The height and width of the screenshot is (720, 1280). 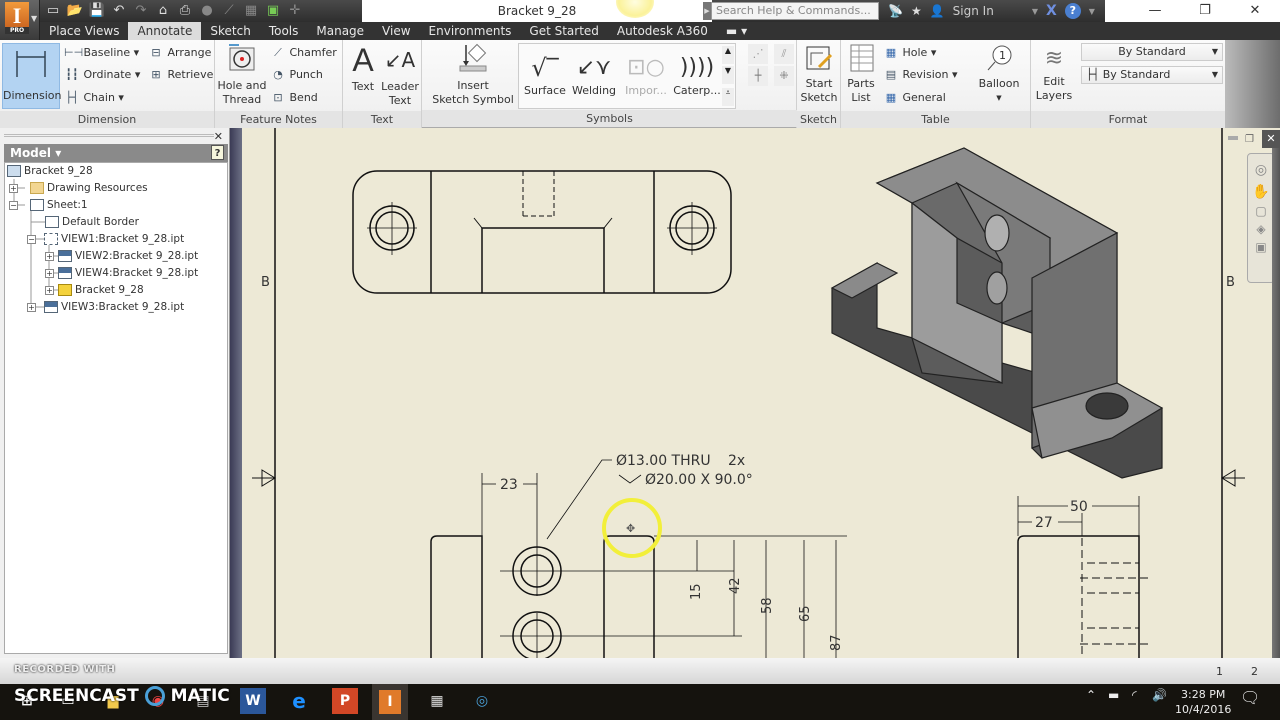 What do you see at coordinates (229, 11) in the screenshot?
I see `measure-icon: ⟋` at bounding box center [229, 11].